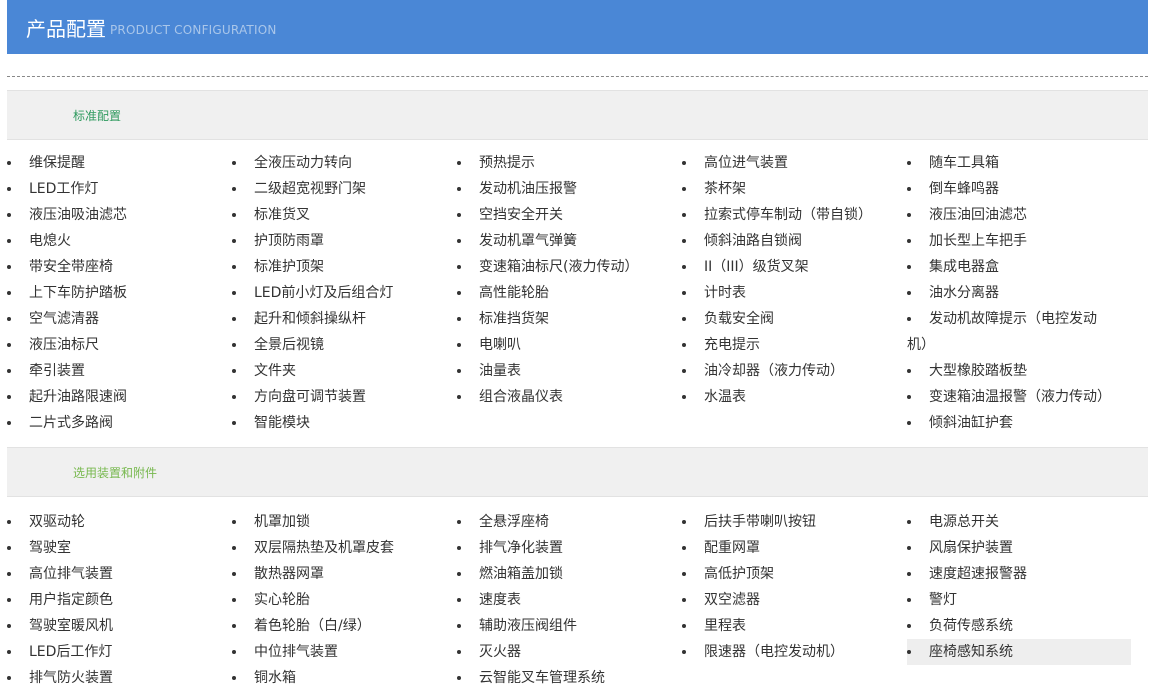  I want to click on list-item: 发动机罩气弹簧, so click(566, 241).